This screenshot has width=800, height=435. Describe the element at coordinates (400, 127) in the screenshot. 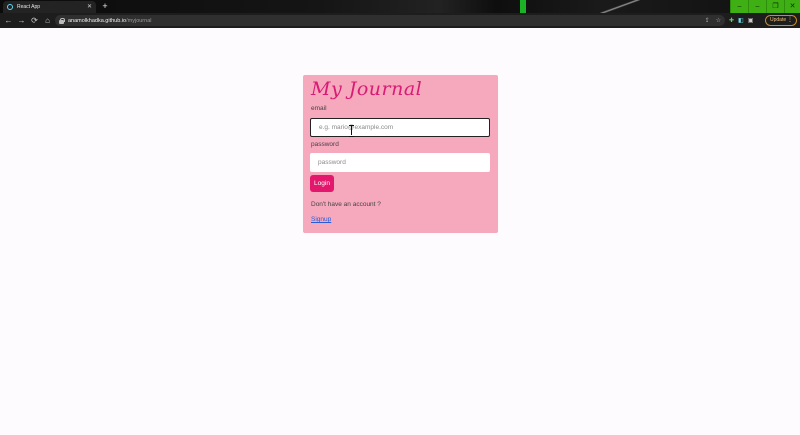

I see `email-field` at that location.